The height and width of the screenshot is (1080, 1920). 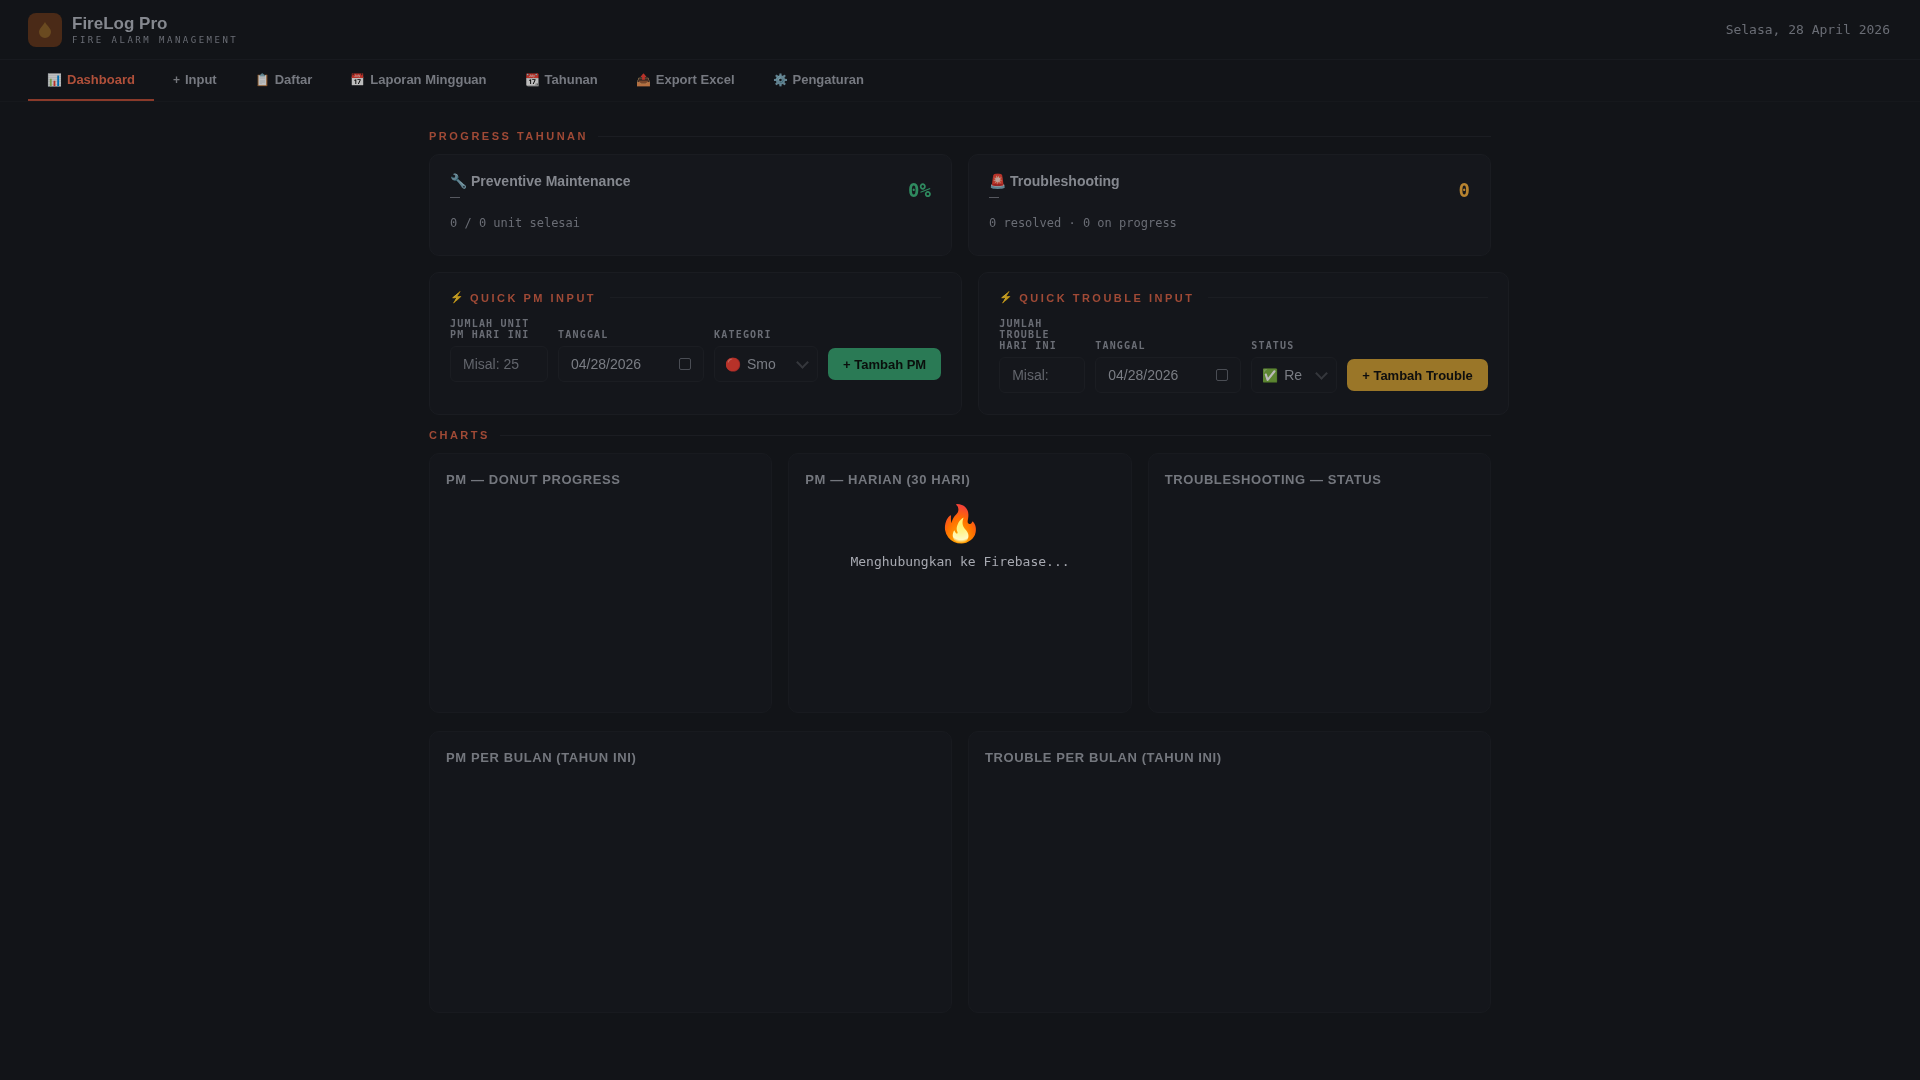 What do you see at coordinates (541, 757) in the screenshot?
I see `chart-title: PM PER BULAN (TAHUN INI)` at bounding box center [541, 757].